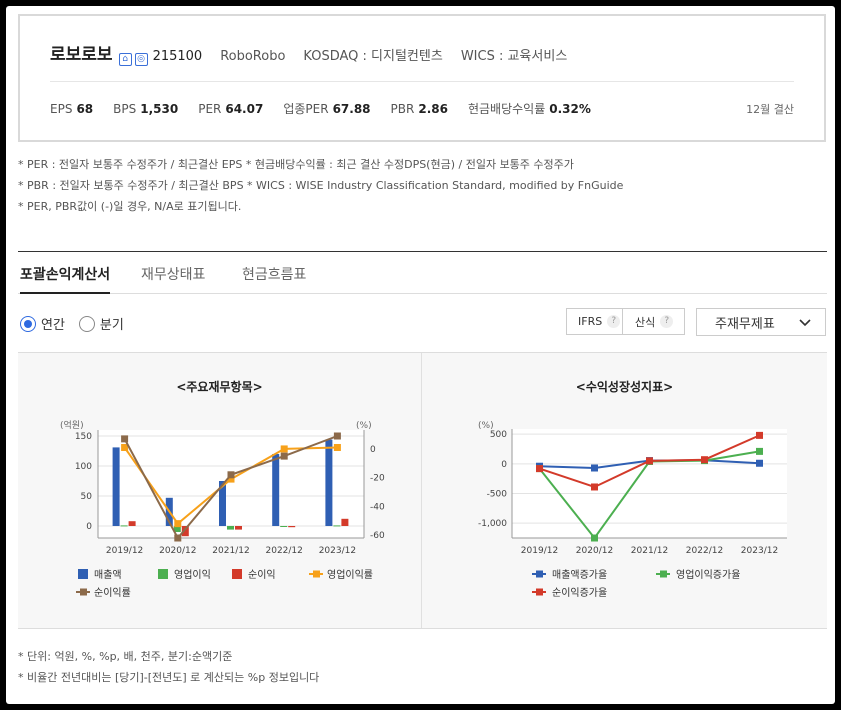 This screenshot has height=710, width=841. Describe the element at coordinates (83, 467) in the screenshot. I see `y-tick-label: 100` at that location.